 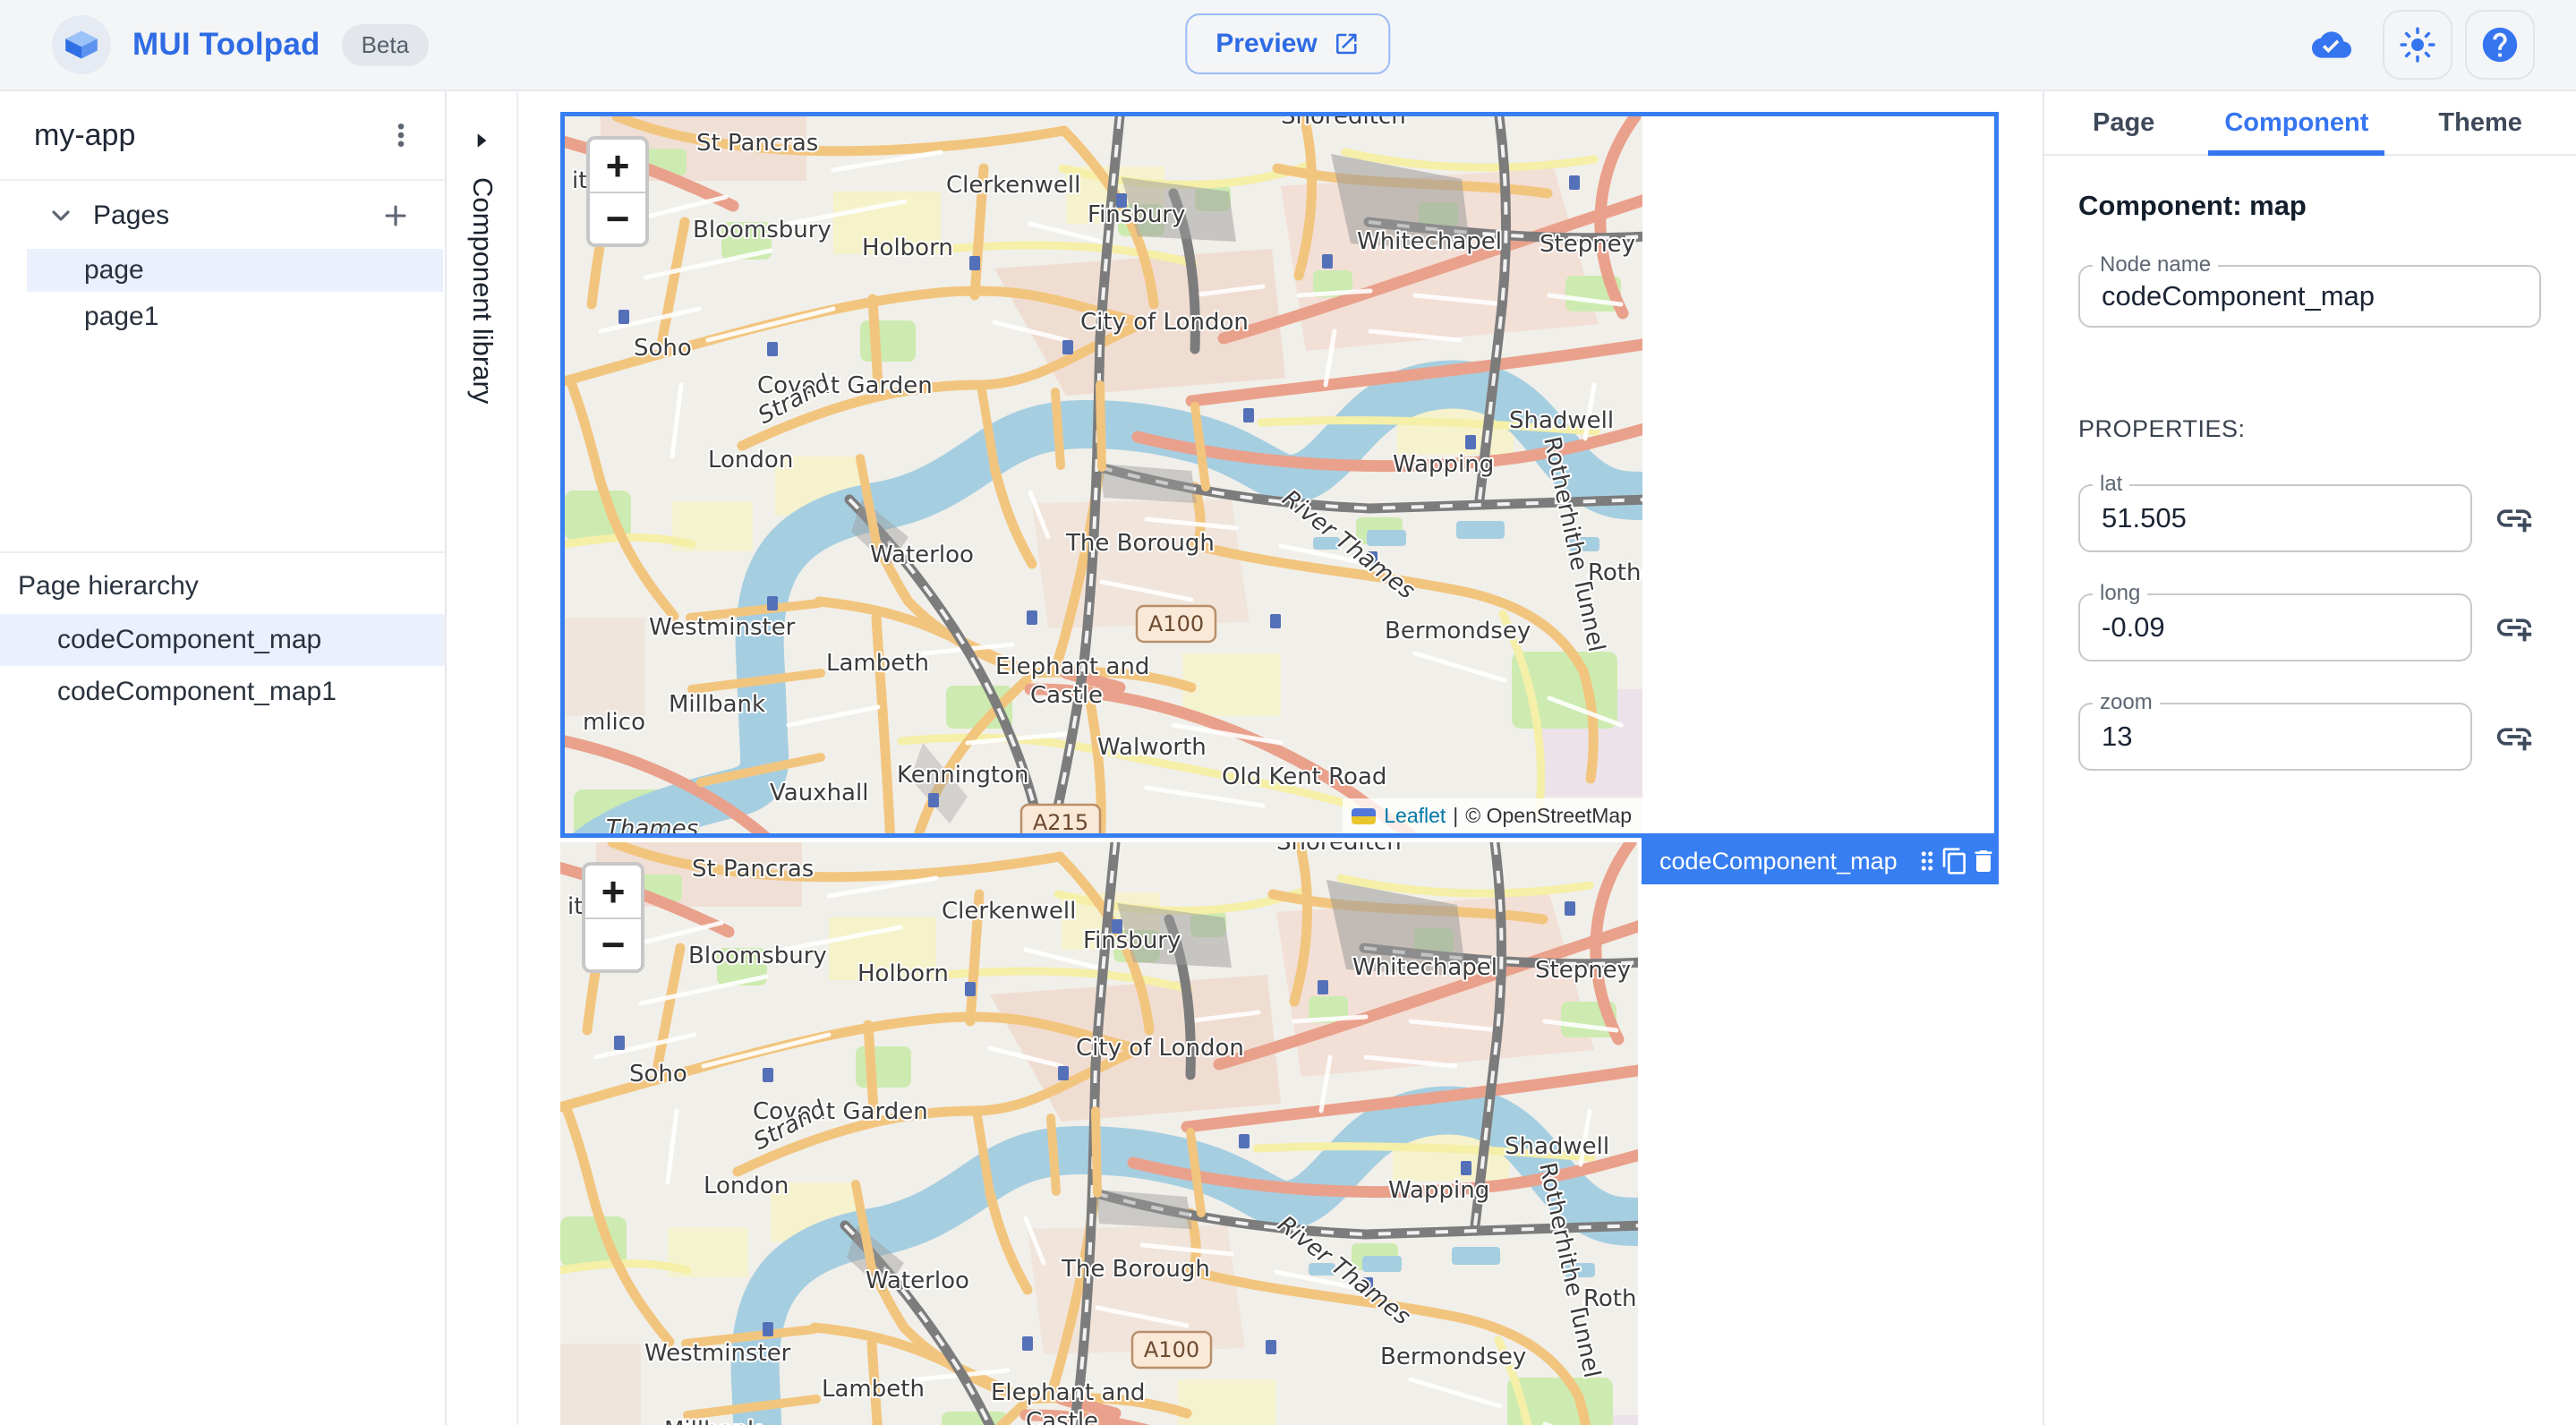 What do you see at coordinates (108, 586) in the screenshot?
I see `page-hierarchy-title: Page hierarchy` at bounding box center [108, 586].